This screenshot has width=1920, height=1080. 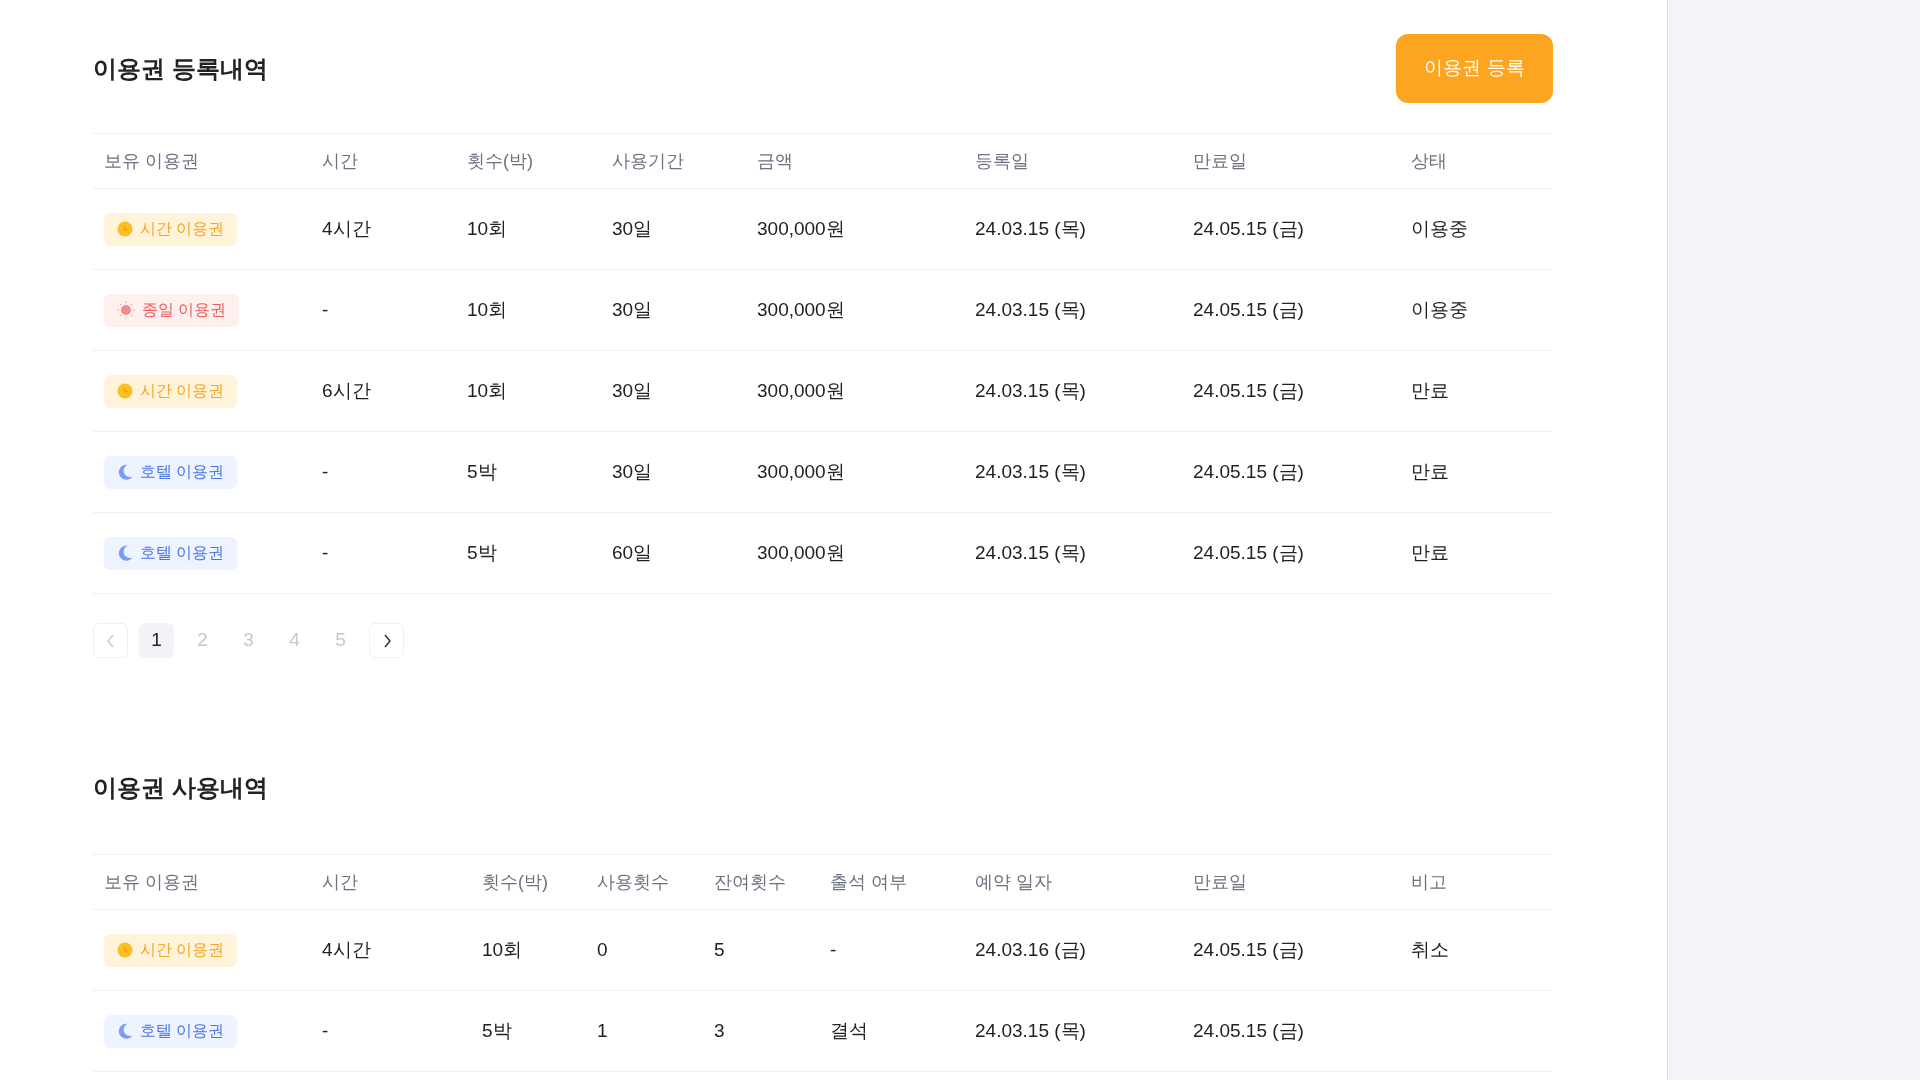 What do you see at coordinates (1430, 949) in the screenshot?
I see `table-cell: 취소` at bounding box center [1430, 949].